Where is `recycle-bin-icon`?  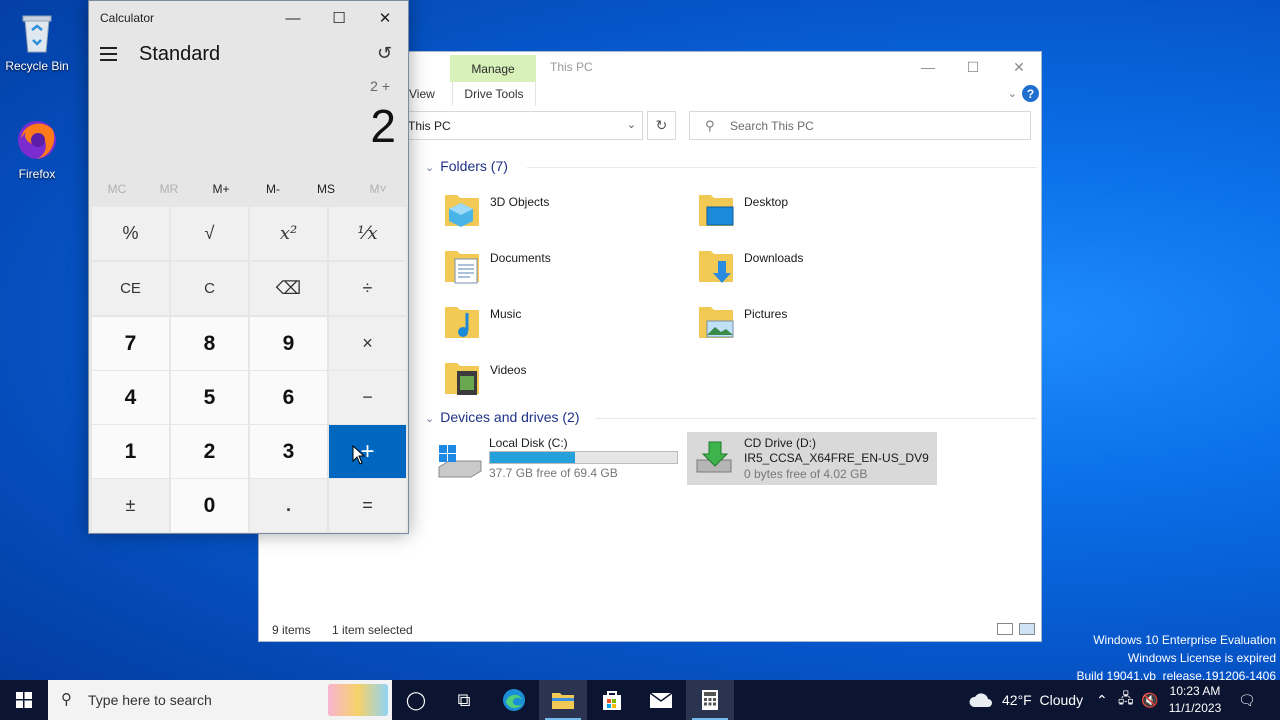 recycle-bin-icon is located at coordinates (37, 32).